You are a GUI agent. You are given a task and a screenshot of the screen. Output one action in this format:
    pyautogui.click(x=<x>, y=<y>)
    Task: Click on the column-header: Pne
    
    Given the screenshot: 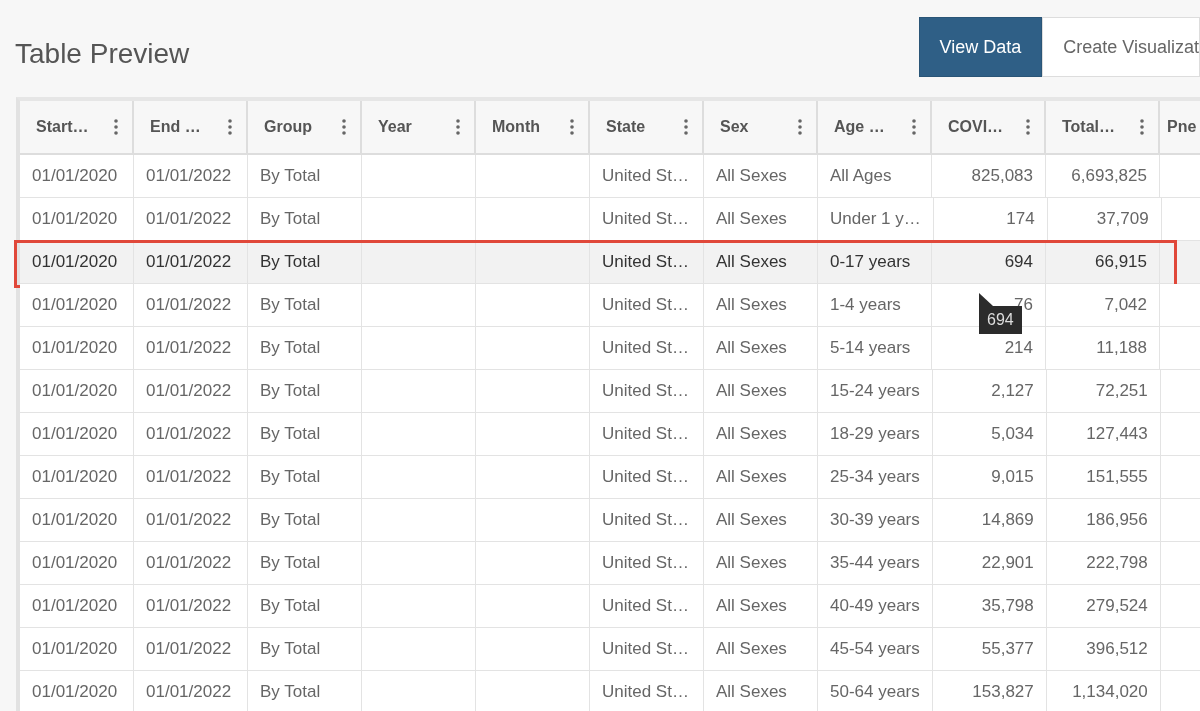 What is the action you would take?
    pyautogui.click(x=1180, y=127)
    